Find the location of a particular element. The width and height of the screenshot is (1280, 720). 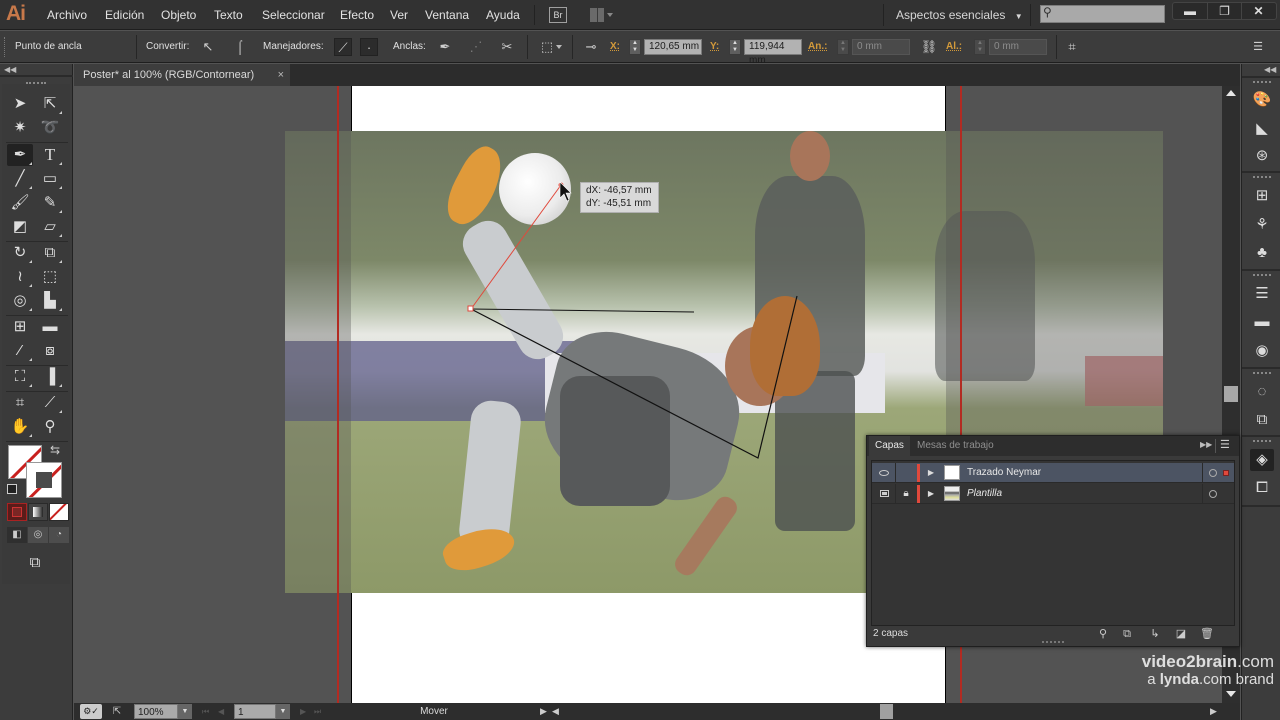

anchor-point is located at coordinates (470, 308).